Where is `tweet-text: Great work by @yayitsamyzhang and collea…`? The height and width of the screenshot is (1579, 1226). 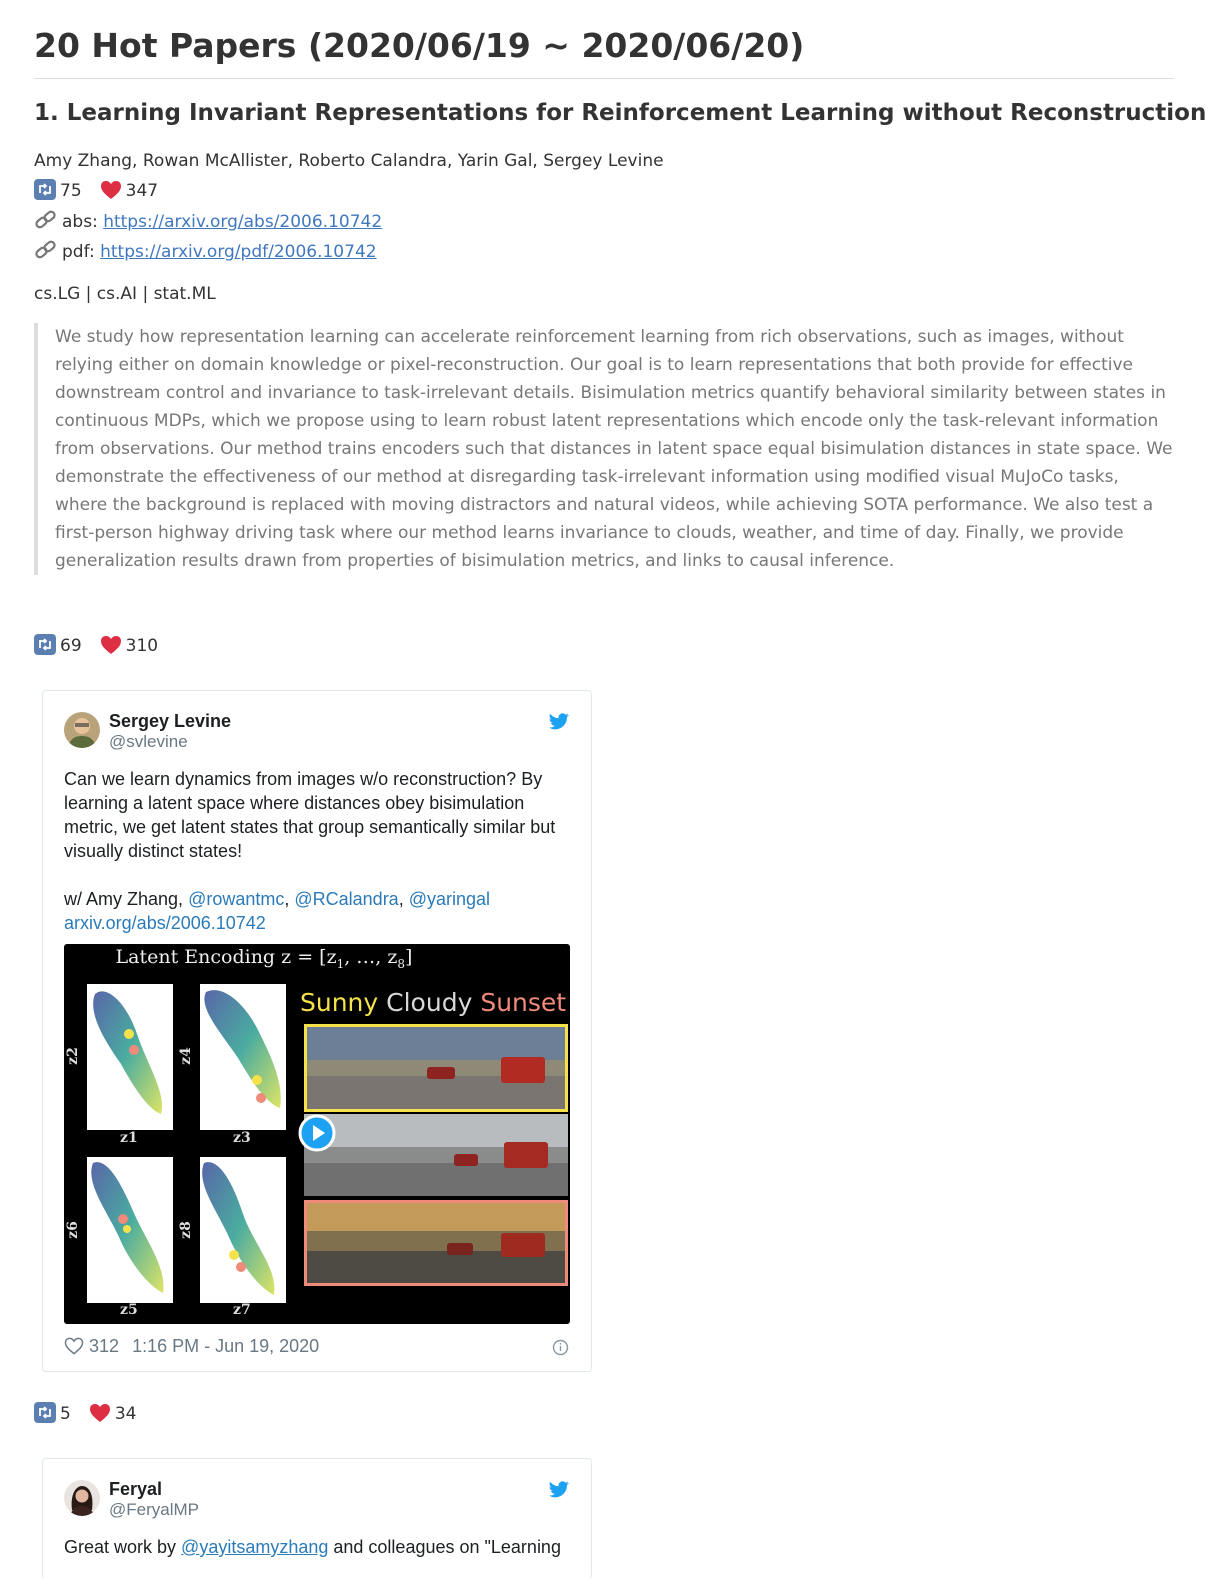 tweet-text: Great work by @yayitsamyzhang and collea… is located at coordinates (317, 1547).